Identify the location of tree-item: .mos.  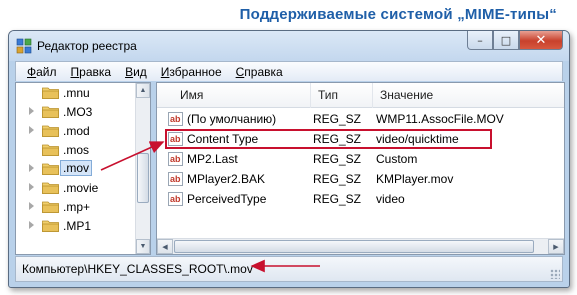
(76, 149).